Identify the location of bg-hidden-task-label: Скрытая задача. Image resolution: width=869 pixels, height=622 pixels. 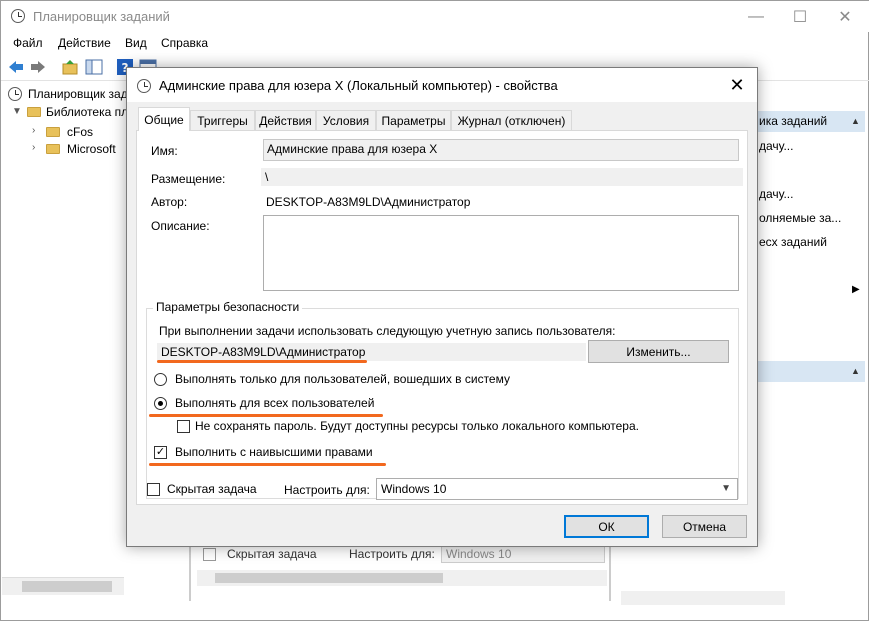
(272, 554).